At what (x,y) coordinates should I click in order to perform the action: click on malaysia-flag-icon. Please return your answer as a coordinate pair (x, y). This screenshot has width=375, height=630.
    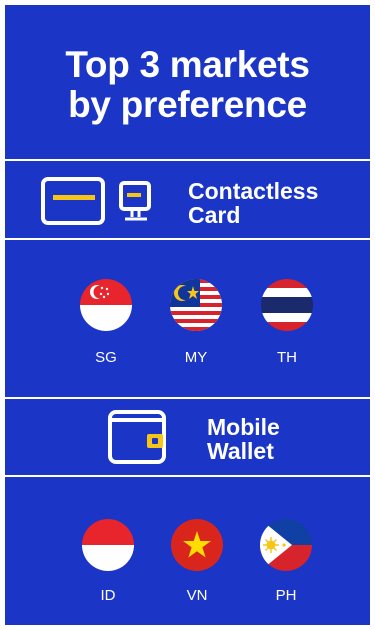
    Looking at the image, I should click on (196, 305).